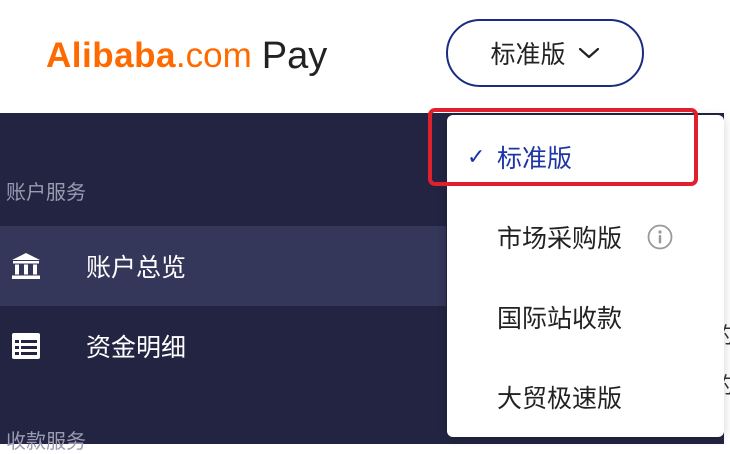 The height and width of the screenshot is (454, 730). I want to click on logo-product-text: Pay, so click(294, 55).